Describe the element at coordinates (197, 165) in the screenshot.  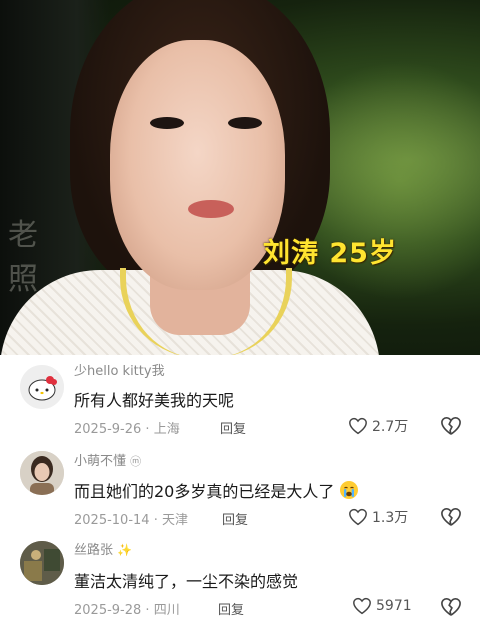
I see `face` at that location.